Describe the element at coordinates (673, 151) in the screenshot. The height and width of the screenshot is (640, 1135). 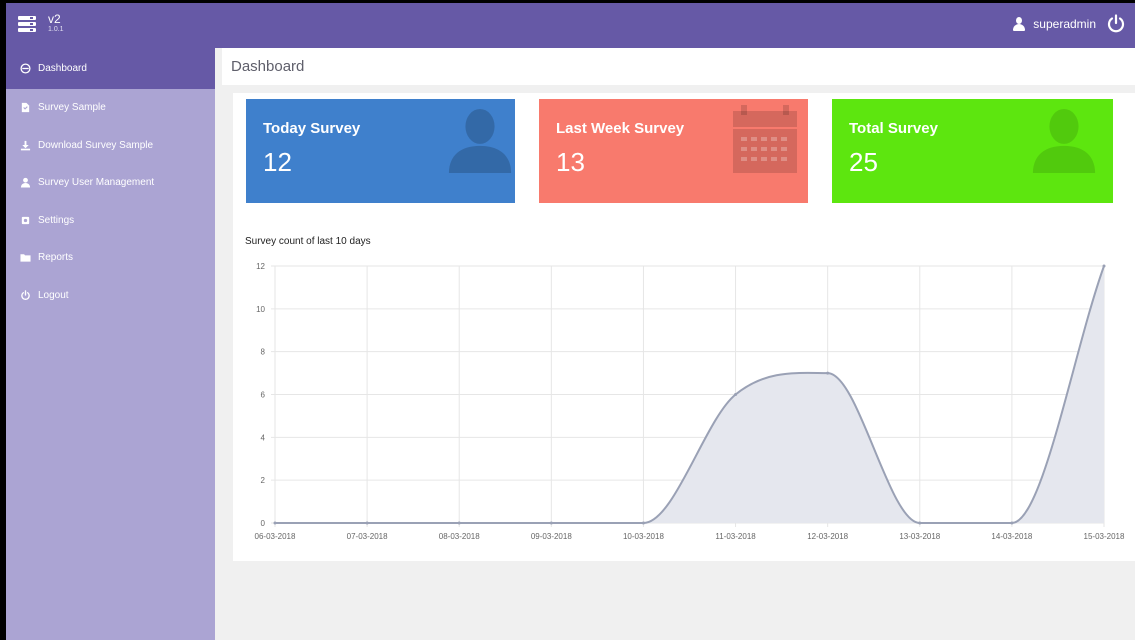
I see `stat-card-last-week-survey: Last Week Survey 13` at that location.